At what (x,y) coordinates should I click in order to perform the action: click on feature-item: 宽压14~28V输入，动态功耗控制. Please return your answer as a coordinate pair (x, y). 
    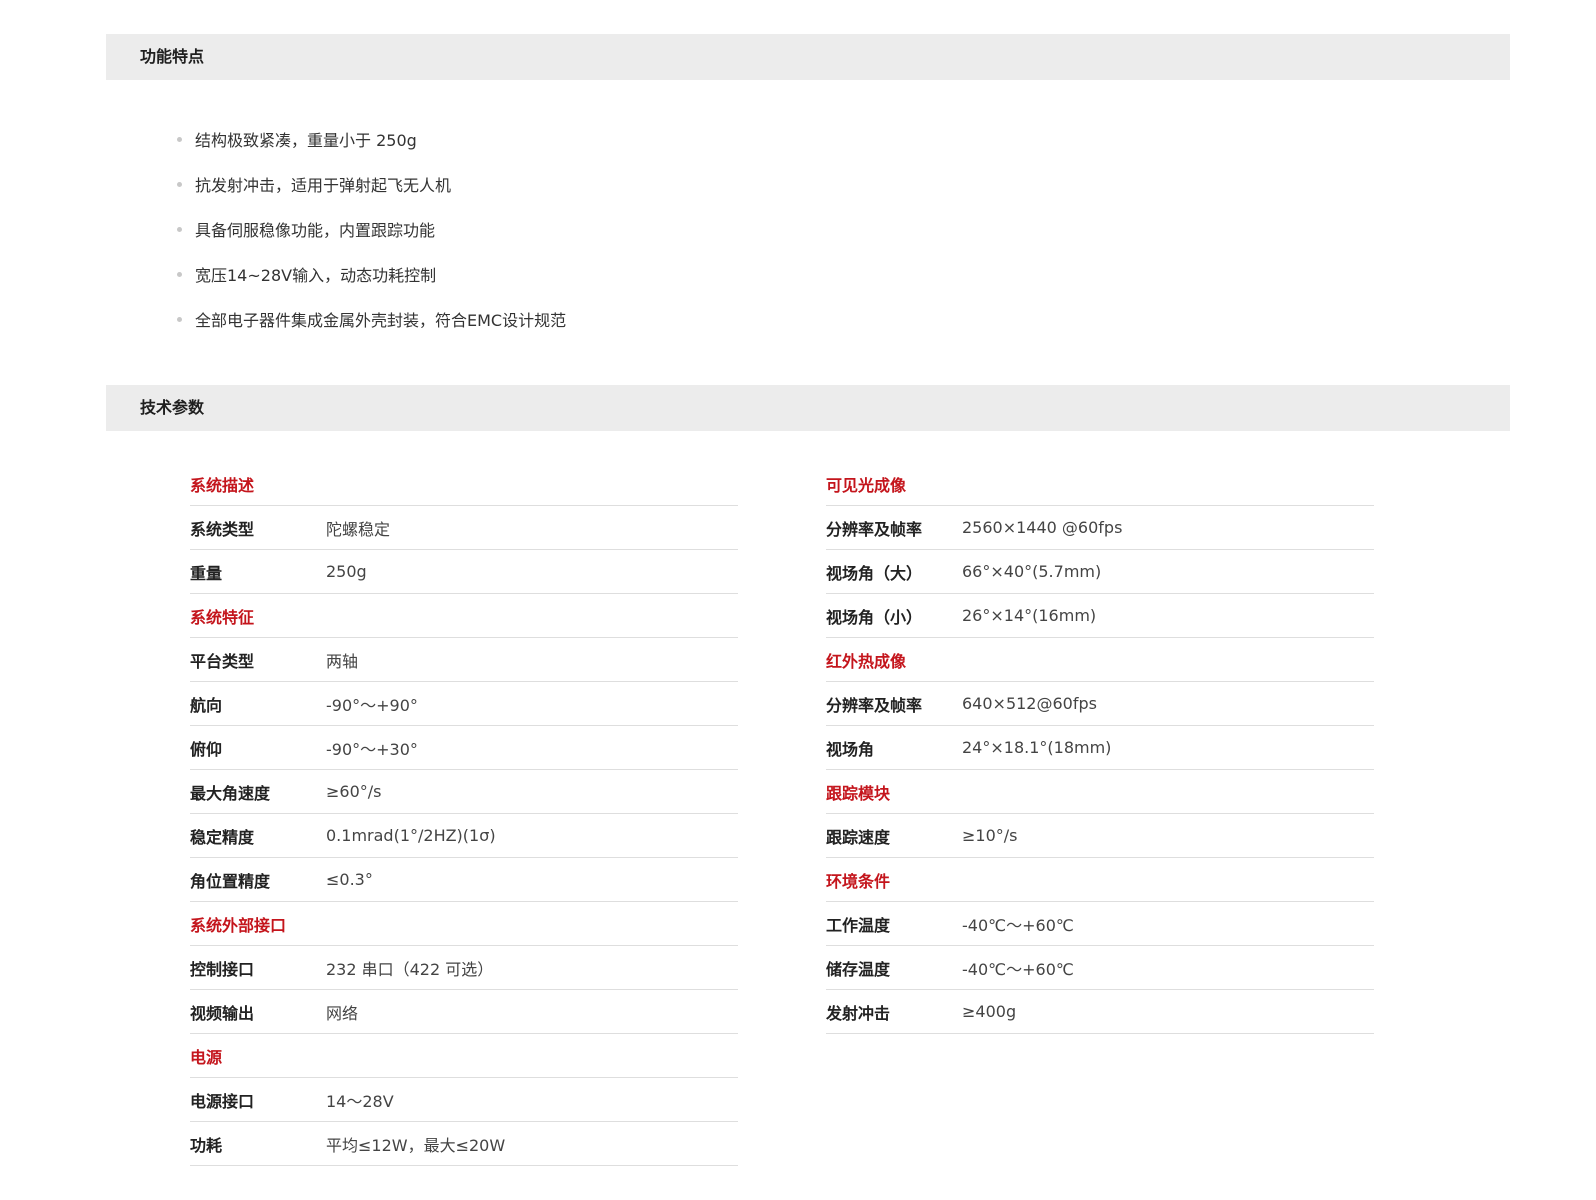
    Looking at the image, I should click on (371, 275).